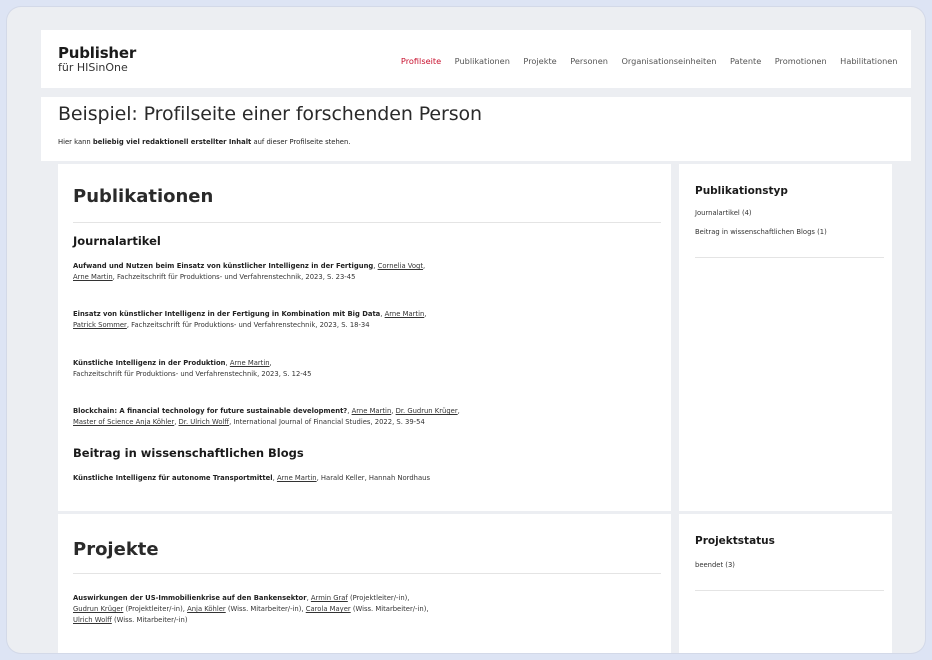 Image resolution: width=932 pixels, height=660 pixels. What do you see at coordinates (301, 142) in the screenshot?
I see `intro-suffix: auf dieser Profilseite stehen.` at bounding box center [301, 142].